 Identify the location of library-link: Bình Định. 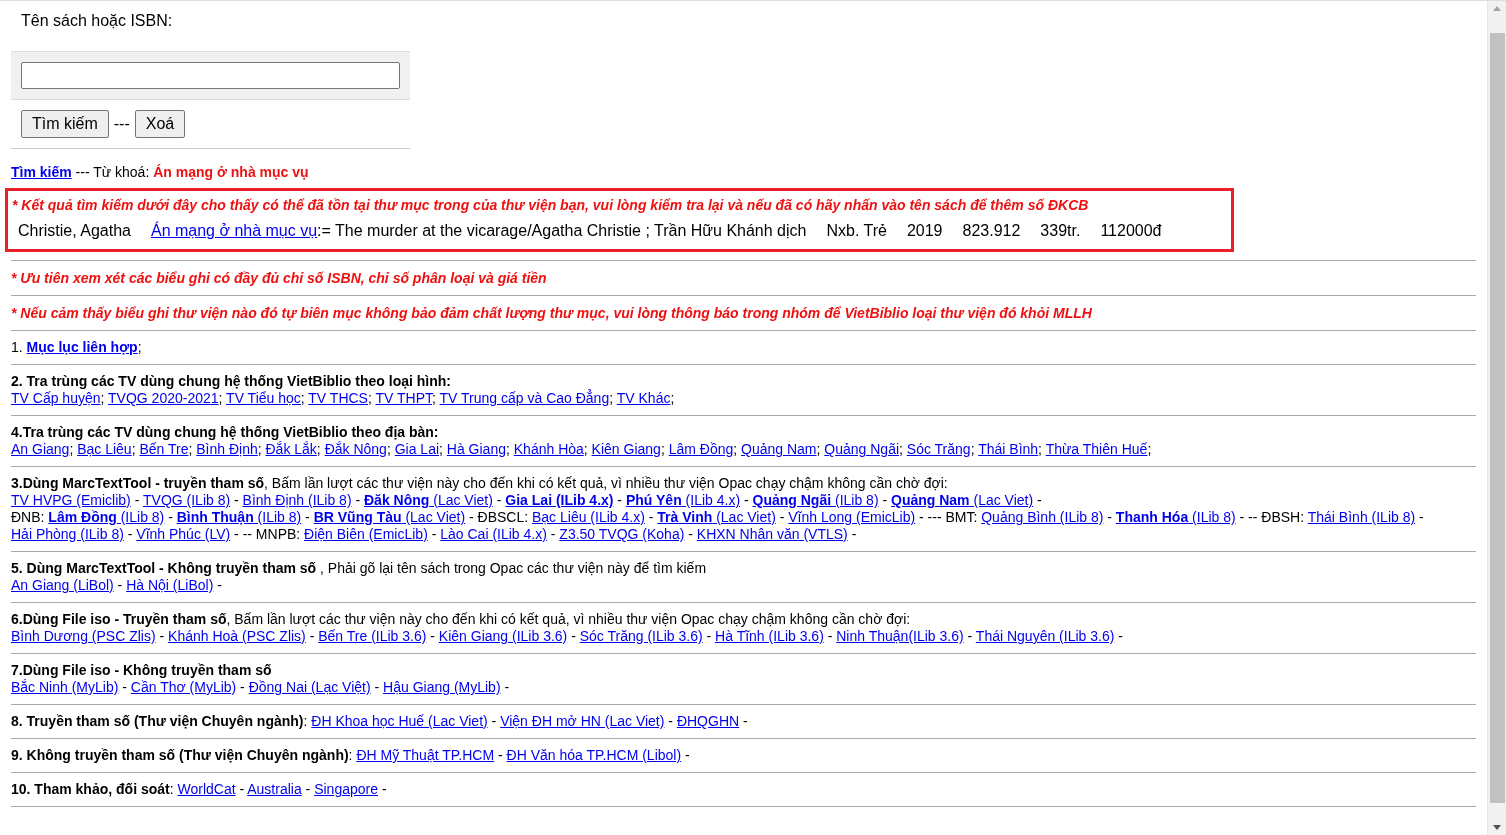
(227, 449).